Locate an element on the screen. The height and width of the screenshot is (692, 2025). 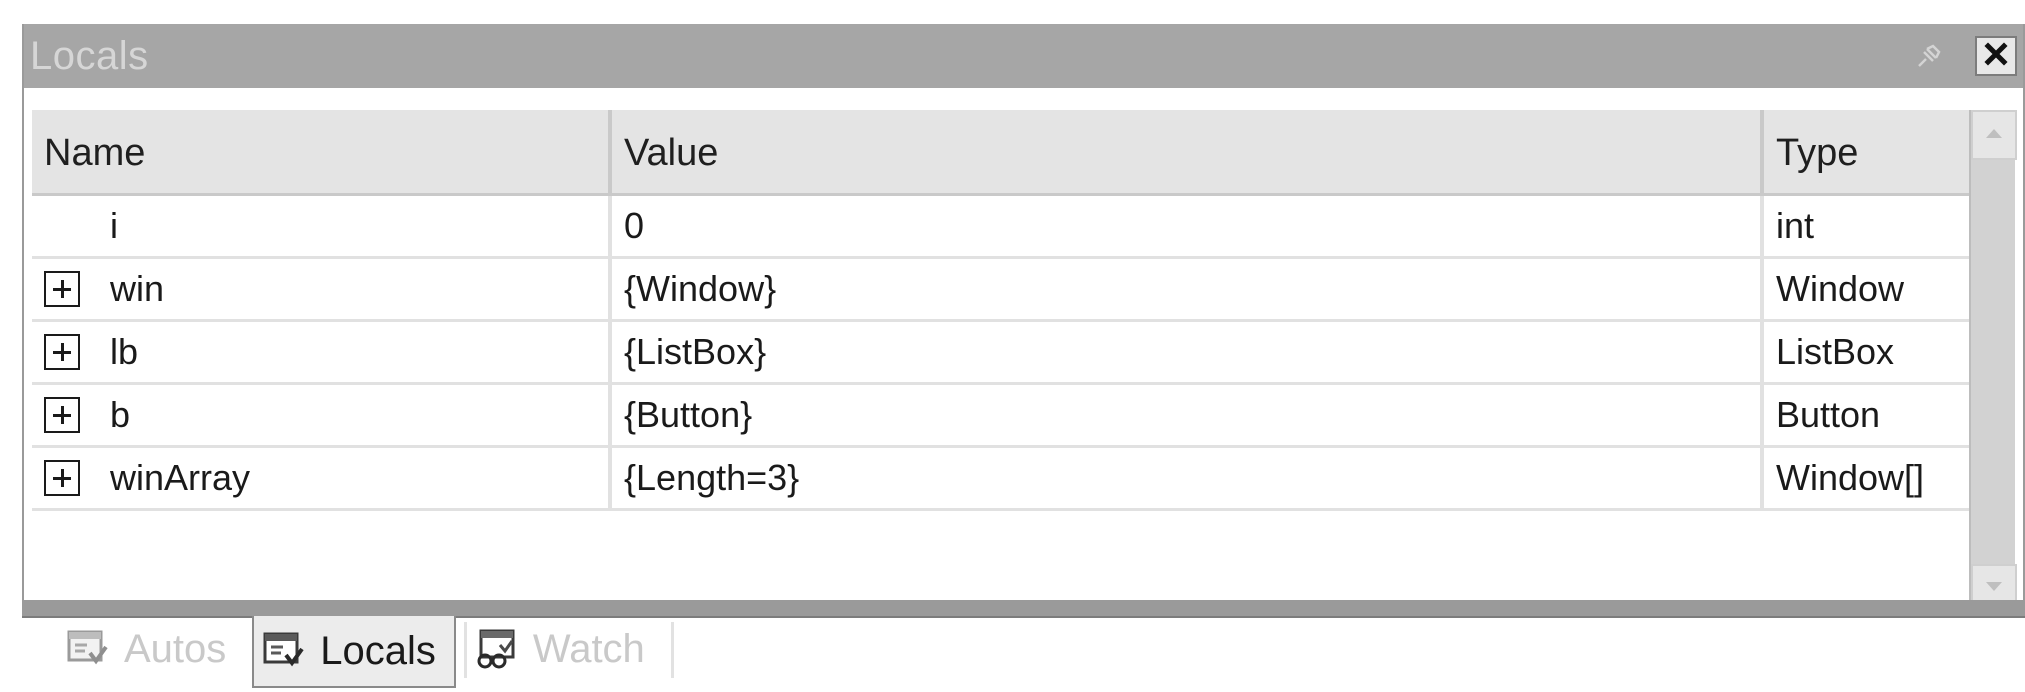
grid-header: Name Value Type is located at coordinates (1007, 153).